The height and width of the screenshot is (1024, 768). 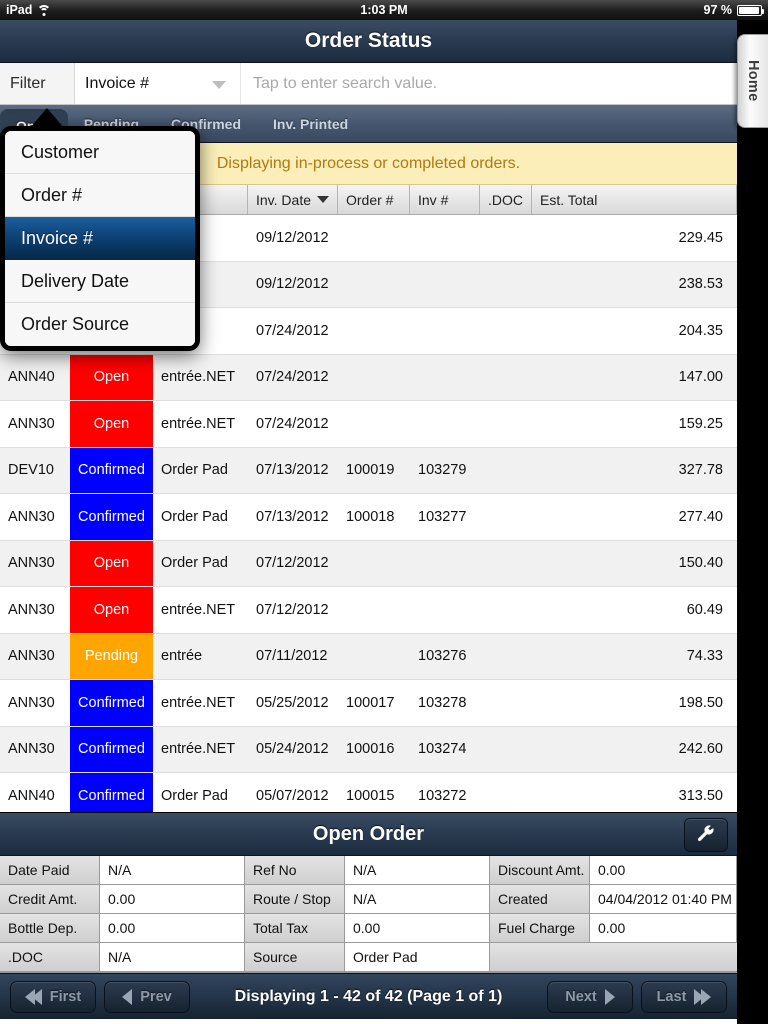 I want to click on status-bar-time: 1:03 PM, so click(x=384, y=10).